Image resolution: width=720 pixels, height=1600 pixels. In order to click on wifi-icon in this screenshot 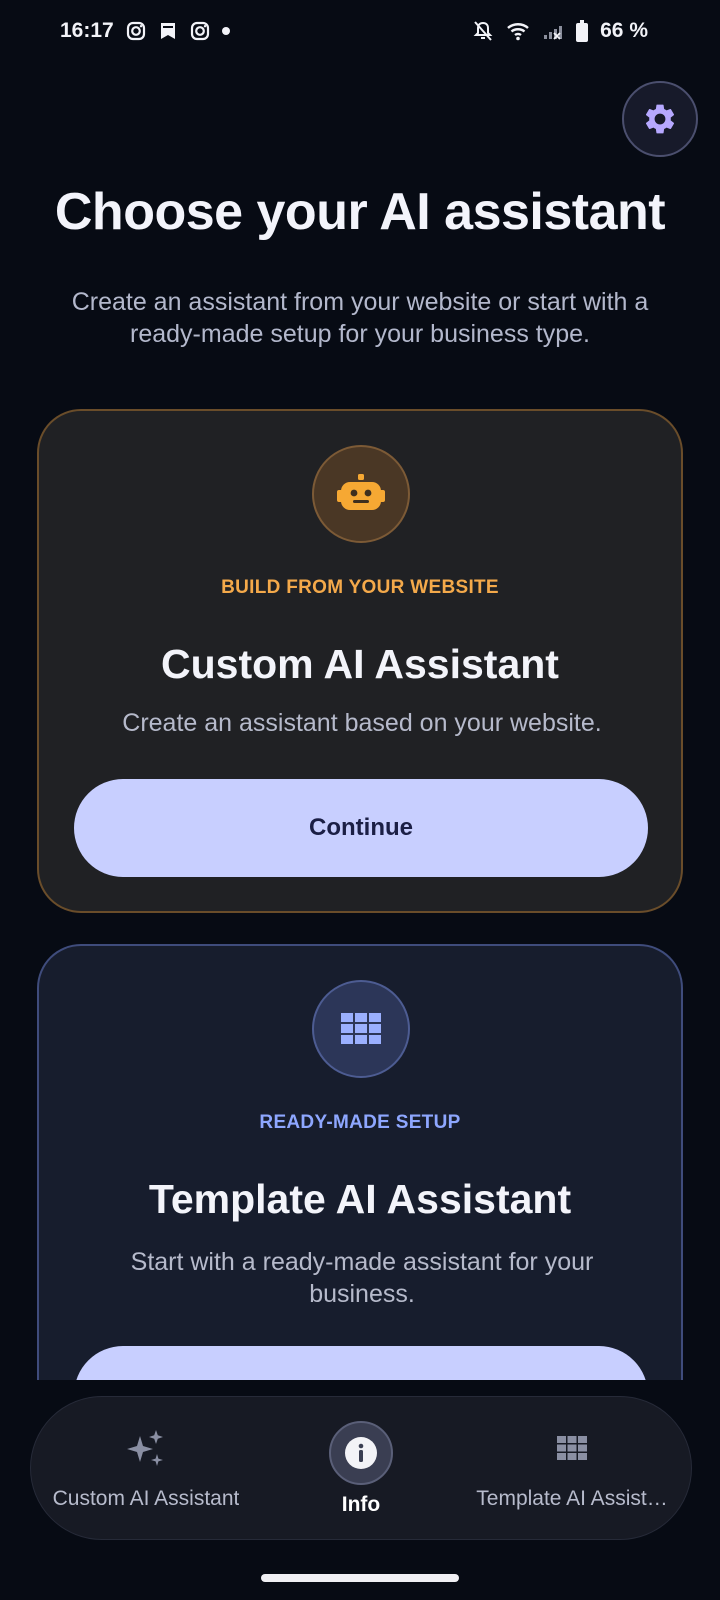, I will do `click(518, 31)`.